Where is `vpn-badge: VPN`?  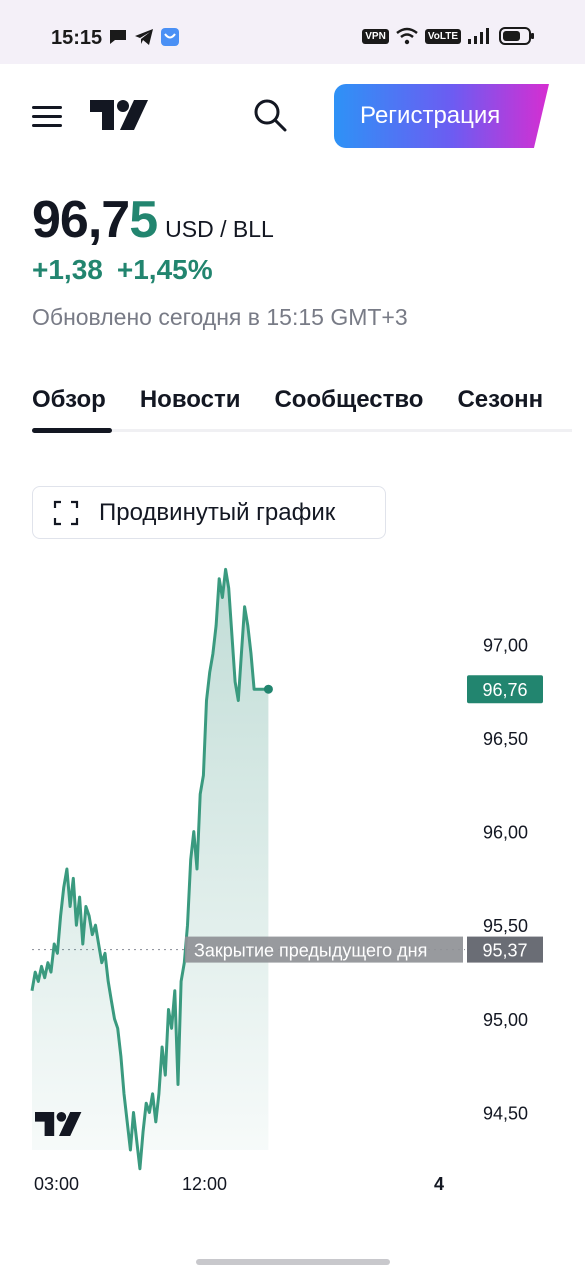 vpn-badge: VPN is located at coordinates (375, 36).